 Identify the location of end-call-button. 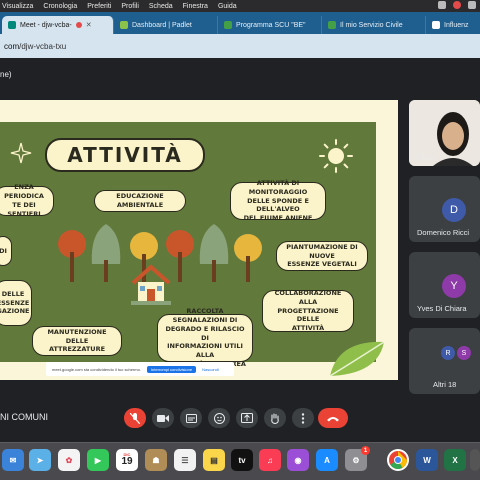
(333, 418).